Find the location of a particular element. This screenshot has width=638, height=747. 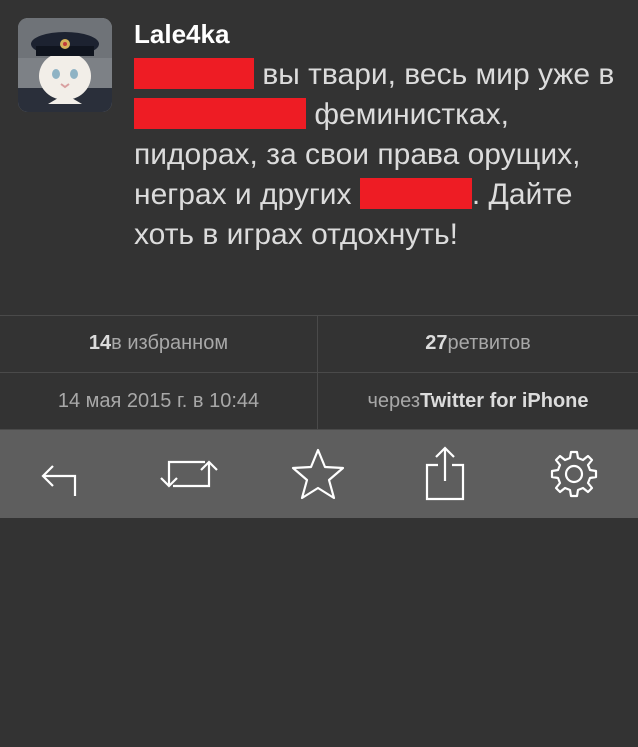

retweets-count: 27 ретвитов is located at coordinates (478, 343).